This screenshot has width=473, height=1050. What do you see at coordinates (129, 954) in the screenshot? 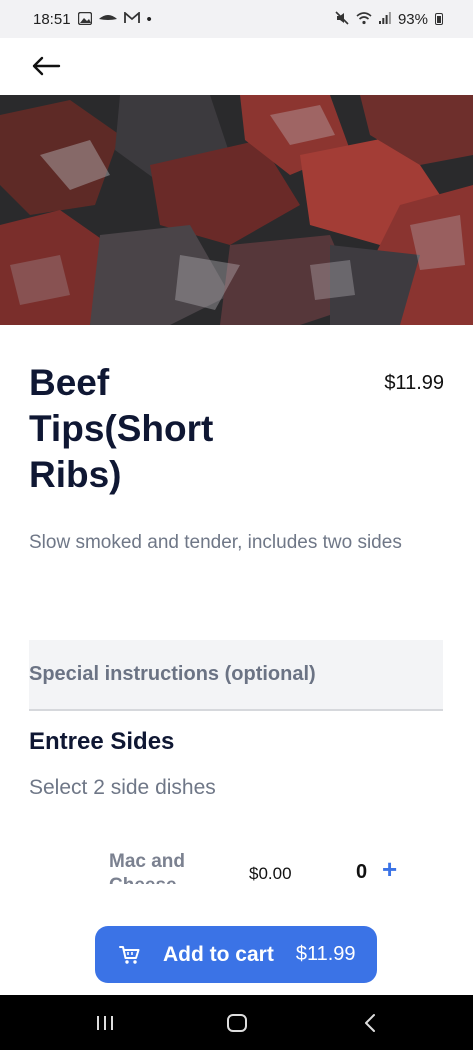
I see `cart-icon` at bounding box center [129, 954].